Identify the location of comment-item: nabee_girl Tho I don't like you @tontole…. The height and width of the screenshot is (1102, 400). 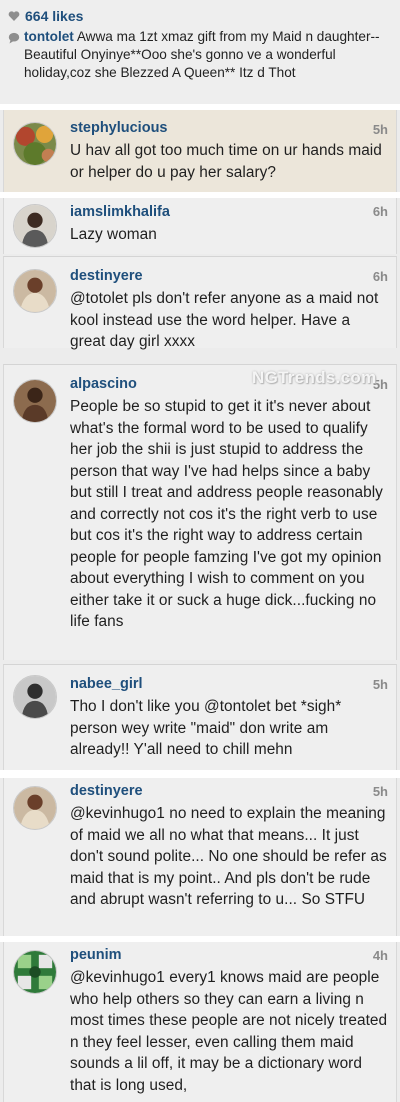
(200, 717).